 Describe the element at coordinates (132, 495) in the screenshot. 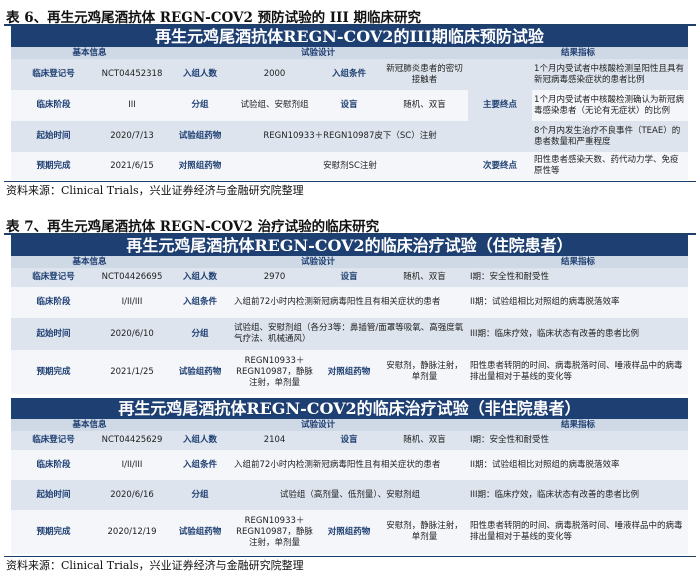

I see `row-value: 2020/6/16` at that location.